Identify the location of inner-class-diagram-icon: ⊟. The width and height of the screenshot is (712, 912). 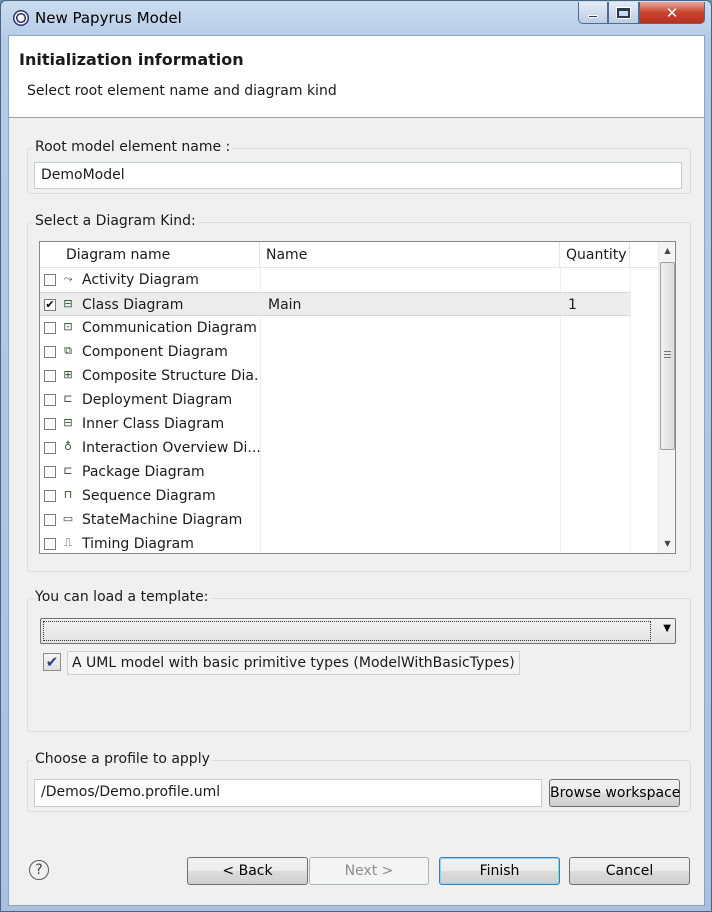
(68, 422).